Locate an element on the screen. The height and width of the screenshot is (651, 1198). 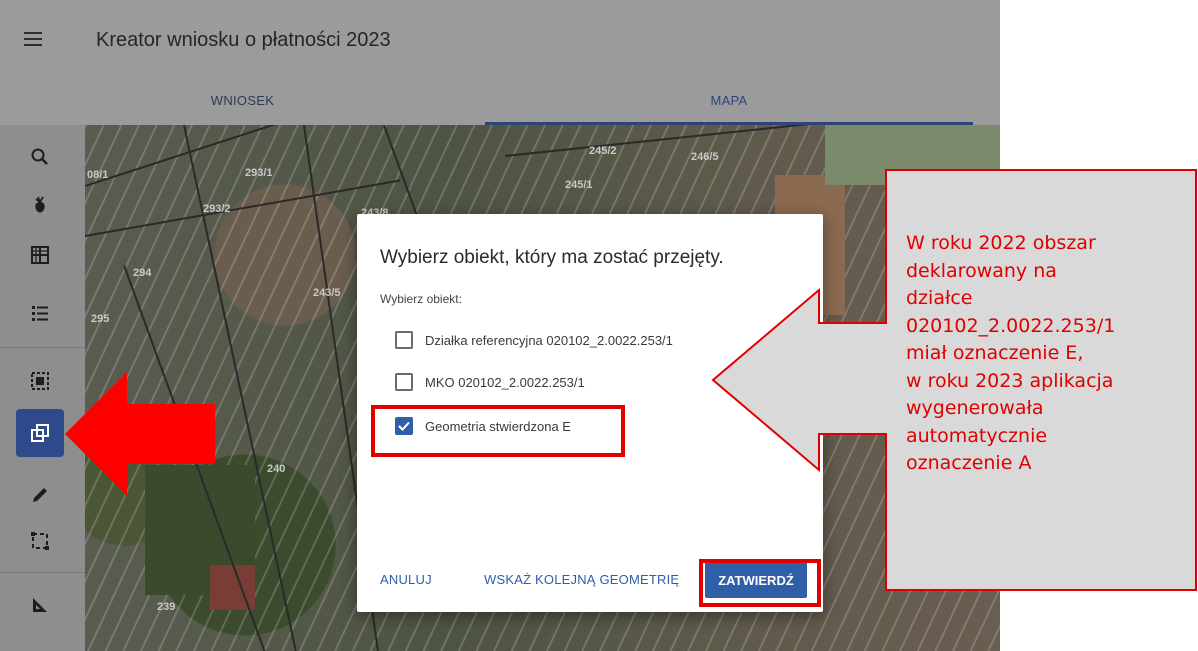
tab-bar: WNIOSEK MAPA is located at coordinates (500, 105).